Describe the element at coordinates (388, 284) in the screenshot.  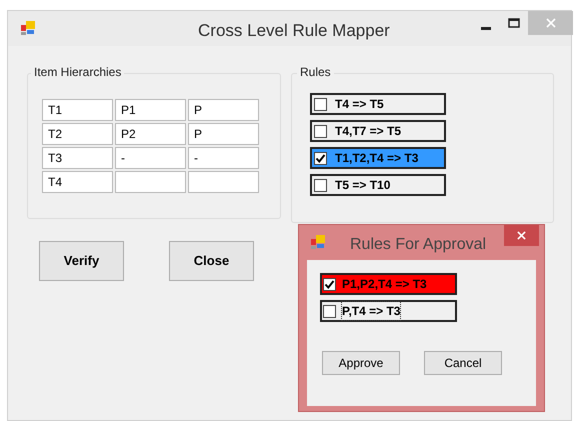
I see `rule-item: P1,P2,T4 => T3` at that location.